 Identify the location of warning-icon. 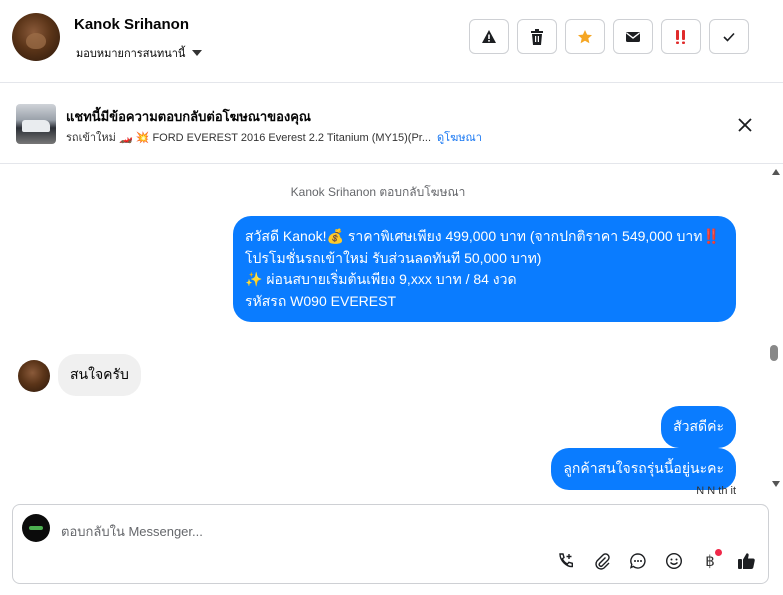
(489, 36).